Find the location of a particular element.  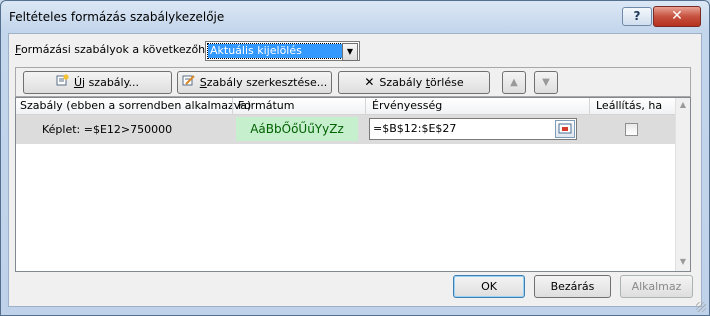

show-rules-selected: Aktuális kijelölés is located at coordinates (275, 51).